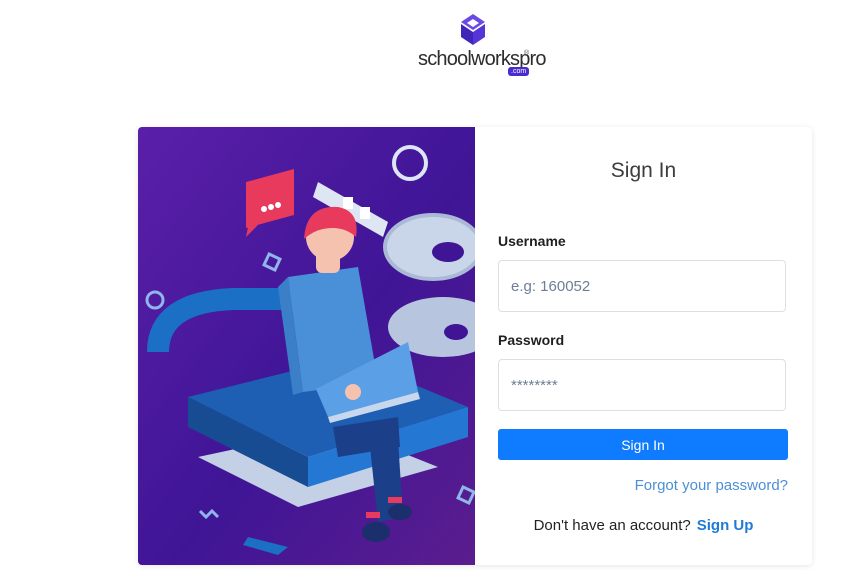 The image size is (867, 586). Describe the element at coordinates (643, 170) in the screenshot. I see `form-title: Sign In` at that location.